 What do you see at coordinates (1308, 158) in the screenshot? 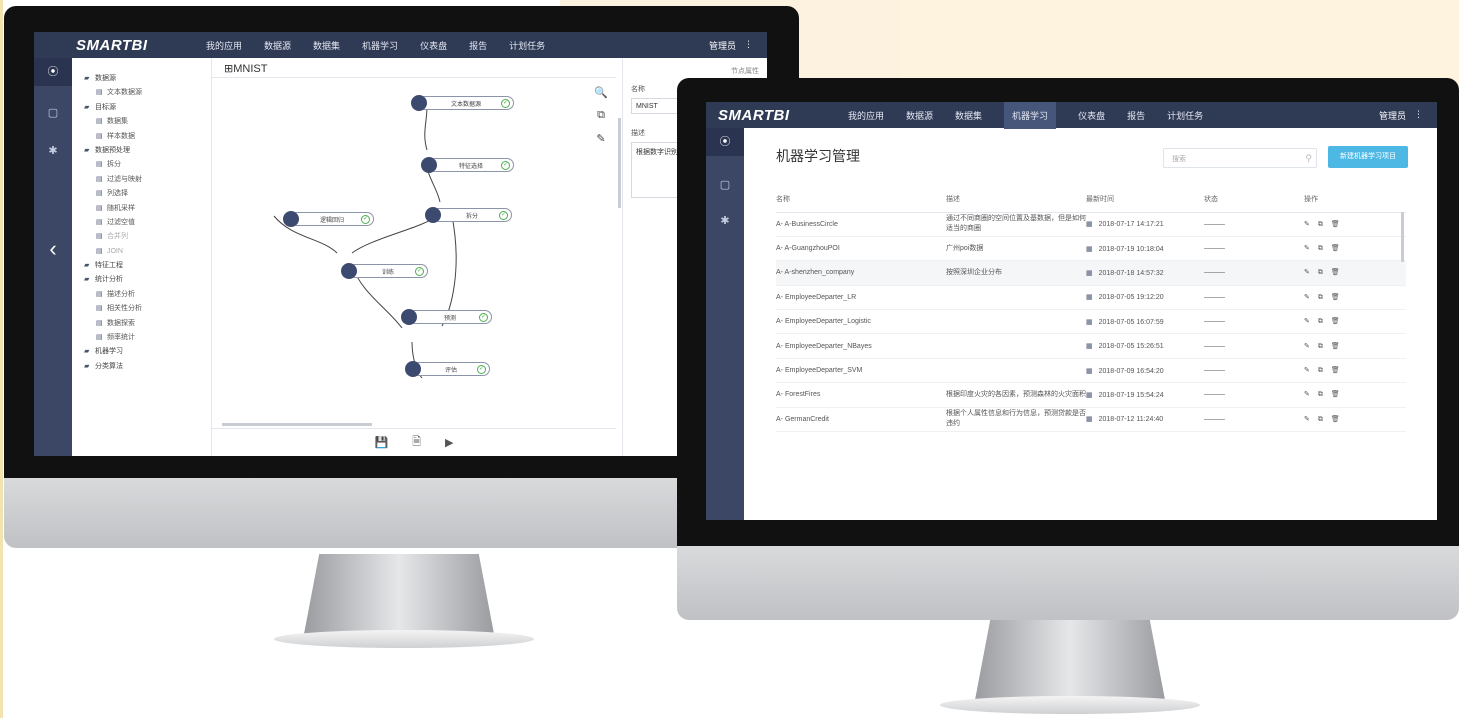
I see `search-icon: ⚲` at bounding box center [1308, 158].